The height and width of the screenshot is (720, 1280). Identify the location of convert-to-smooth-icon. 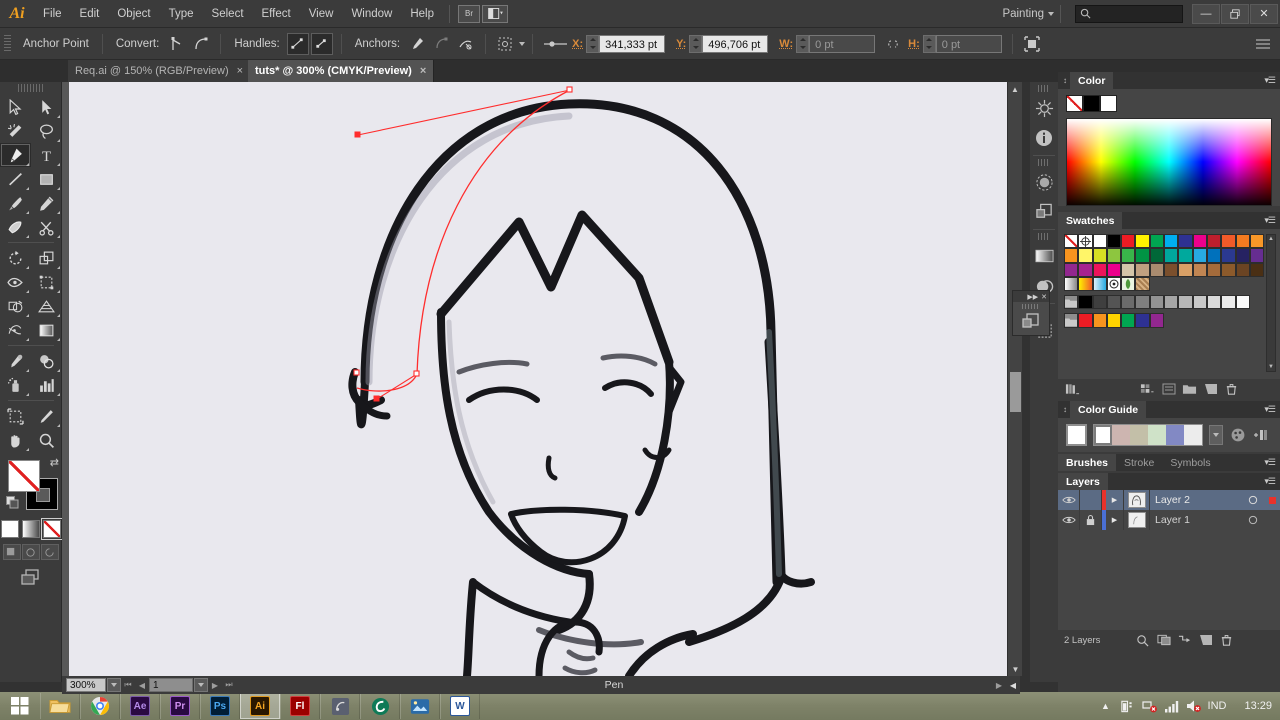
(201, 44).